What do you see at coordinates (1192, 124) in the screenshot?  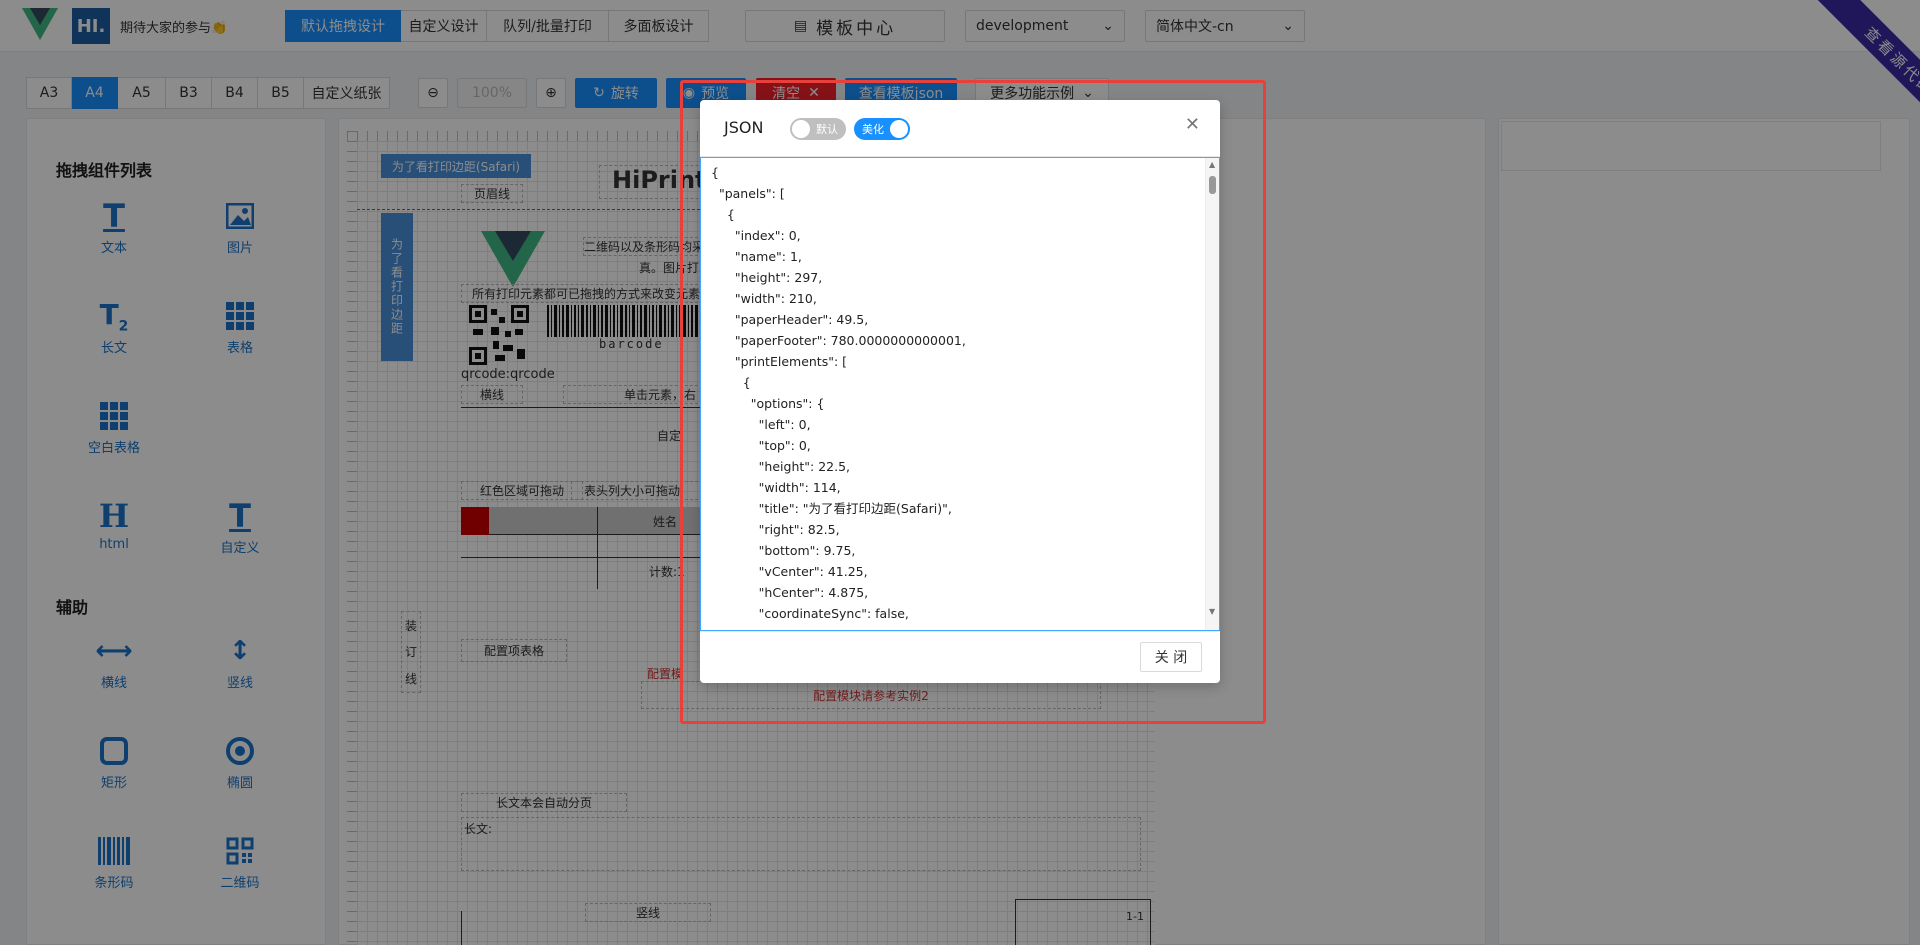 I see `modal-close-icon: ✕` at bounding box center [1192, 124].